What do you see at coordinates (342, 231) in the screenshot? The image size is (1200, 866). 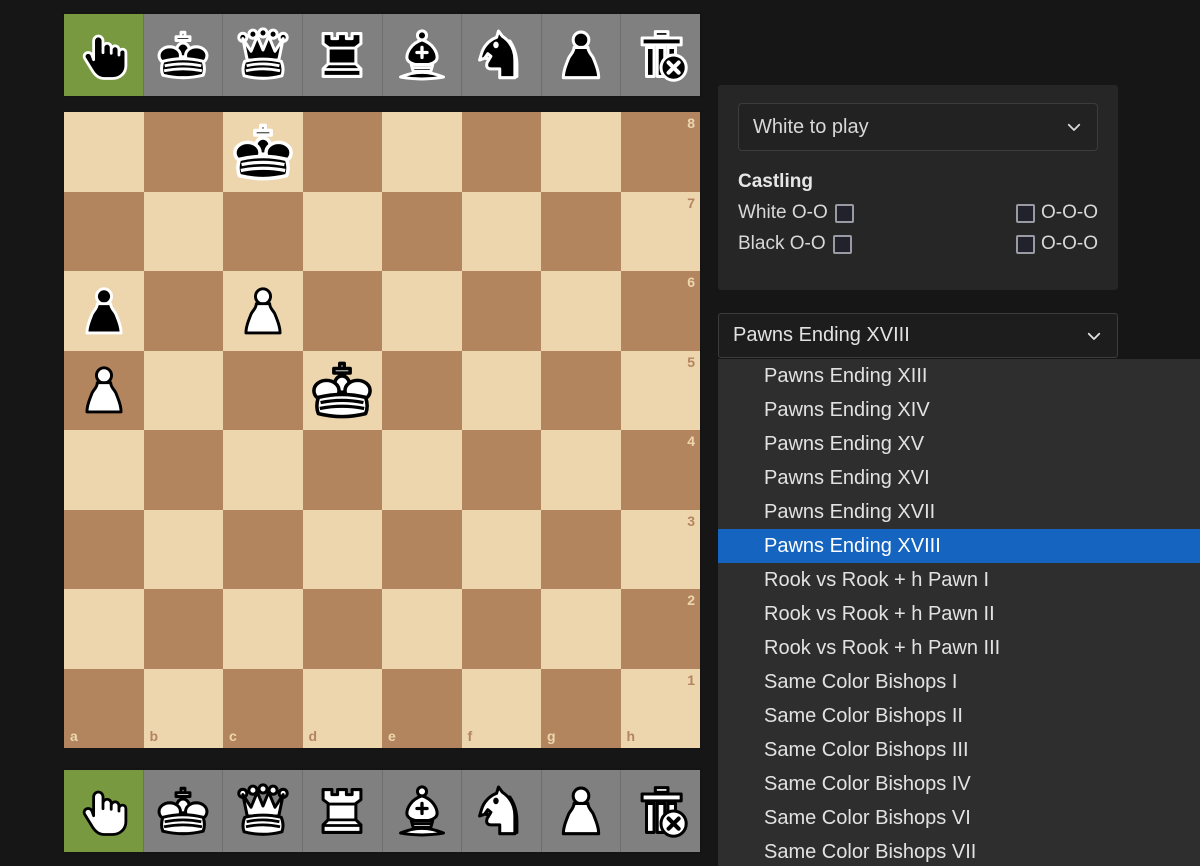 I see `square-d7` at bounding box center [342, 231].